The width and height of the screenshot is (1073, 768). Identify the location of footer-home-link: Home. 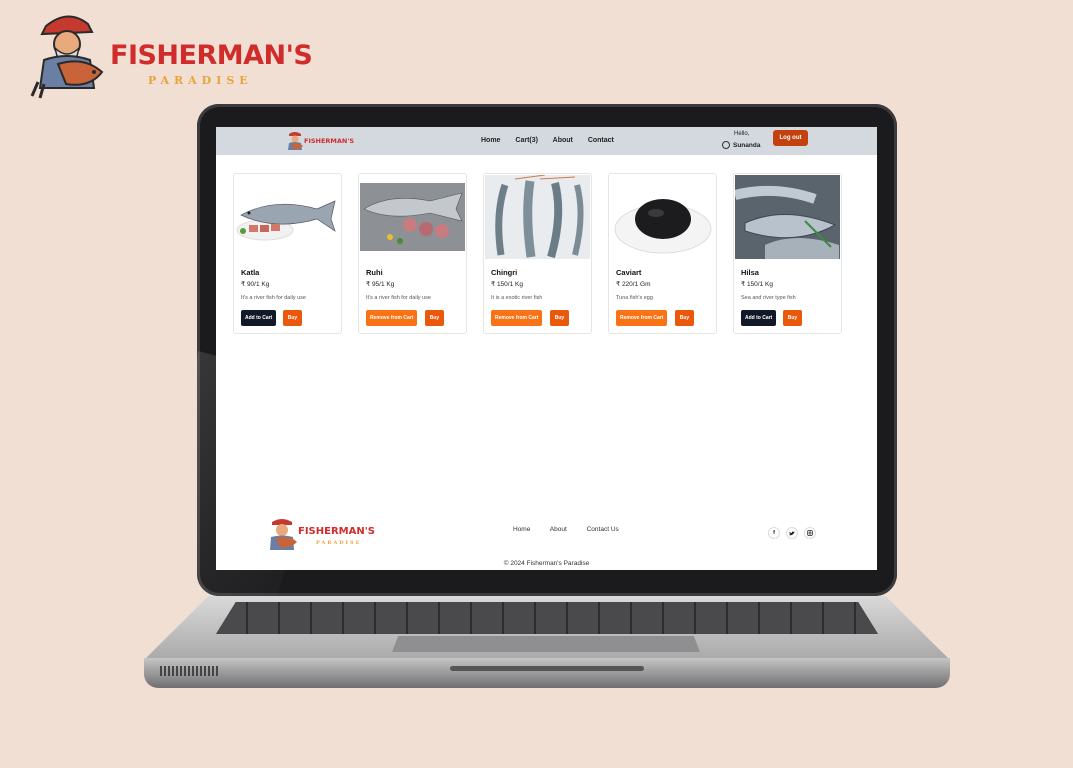
(521, 529).